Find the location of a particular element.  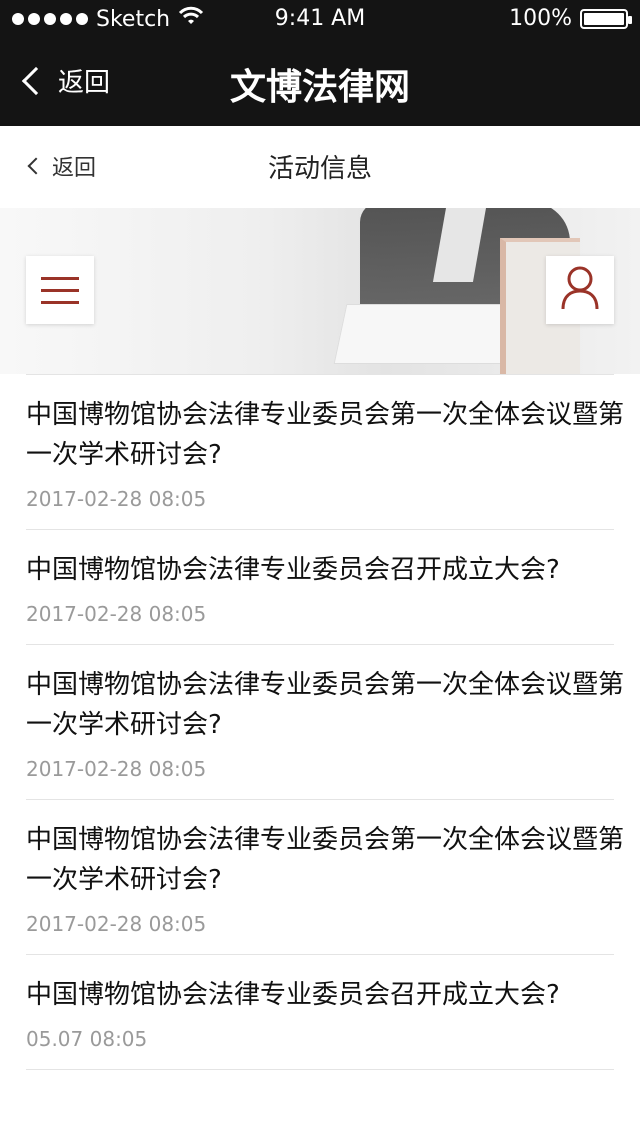

user-button is located at coordinates (580, 290).